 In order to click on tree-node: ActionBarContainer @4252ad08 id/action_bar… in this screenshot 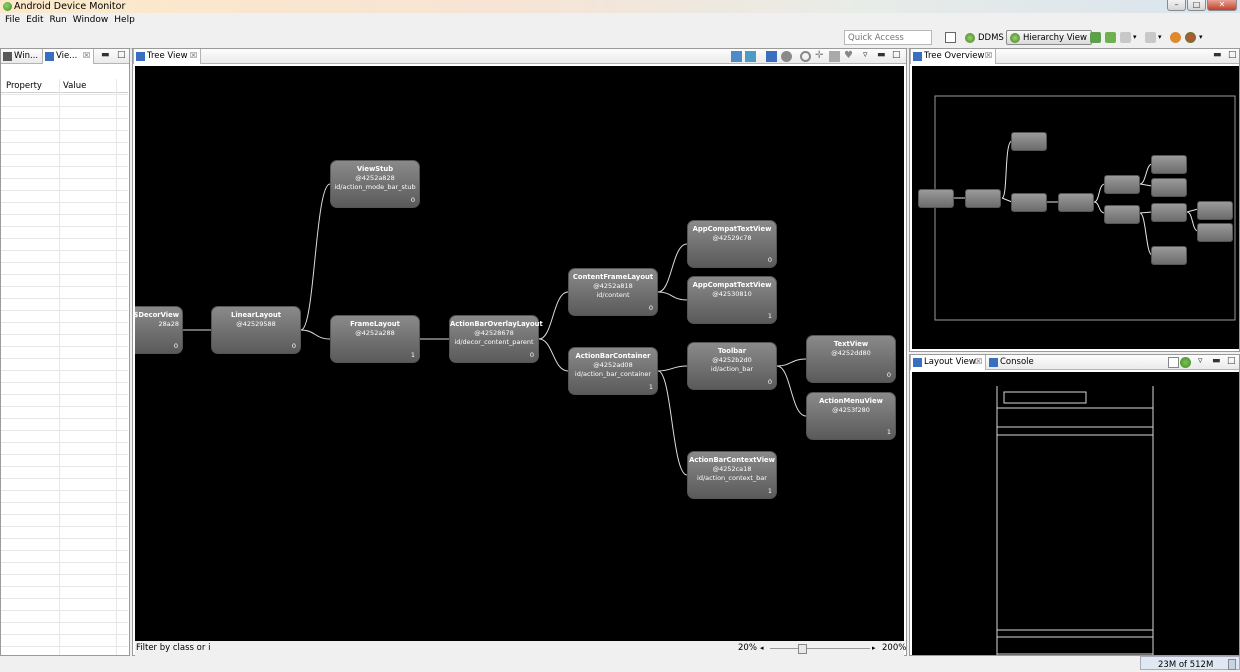, I will do `click(613, 371)`.